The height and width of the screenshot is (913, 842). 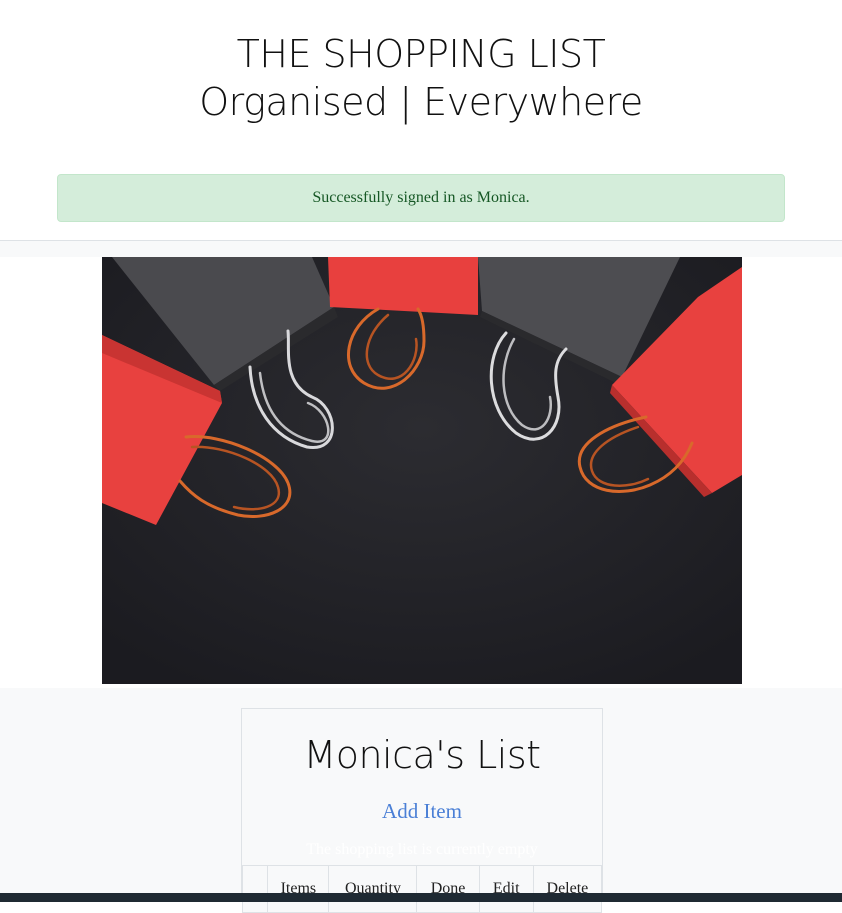 What do you see at coordinates (373, 889) in the screenshot?
I see `column-header-quantity: Quantity` at bounding box center [373, 889].